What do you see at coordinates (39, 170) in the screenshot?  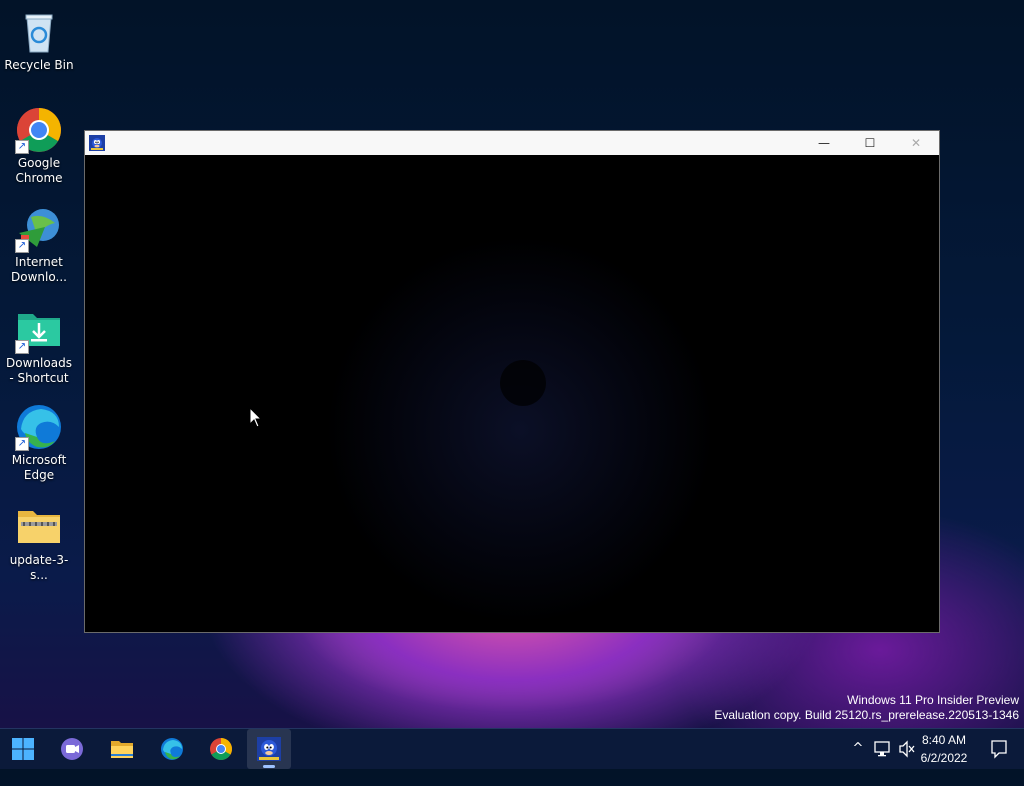 I see `desktop-icon-label: Google Chrome` at bounding box center [39, 170].